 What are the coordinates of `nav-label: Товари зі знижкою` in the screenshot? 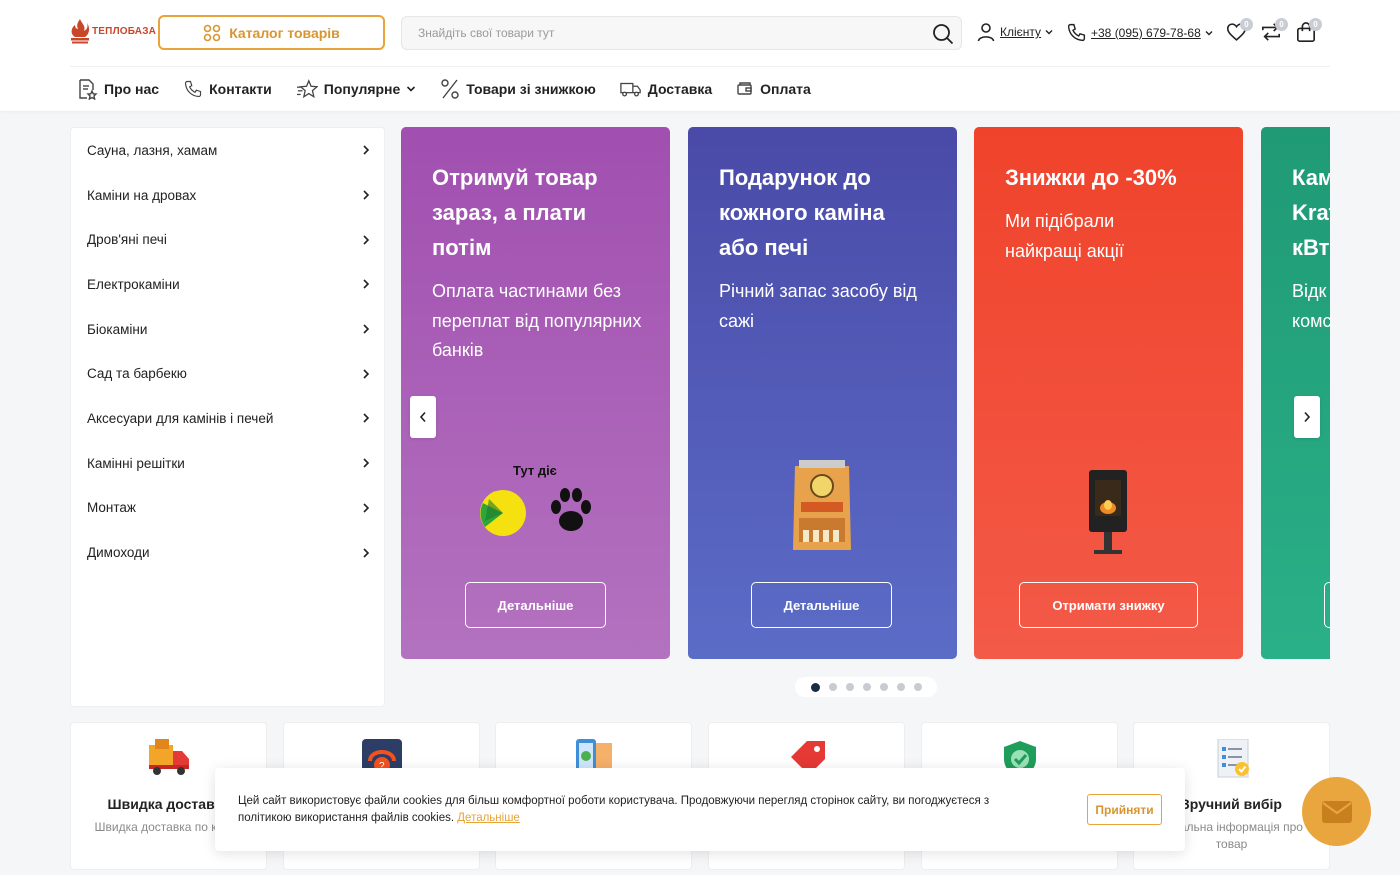 It's located at (531, 89).